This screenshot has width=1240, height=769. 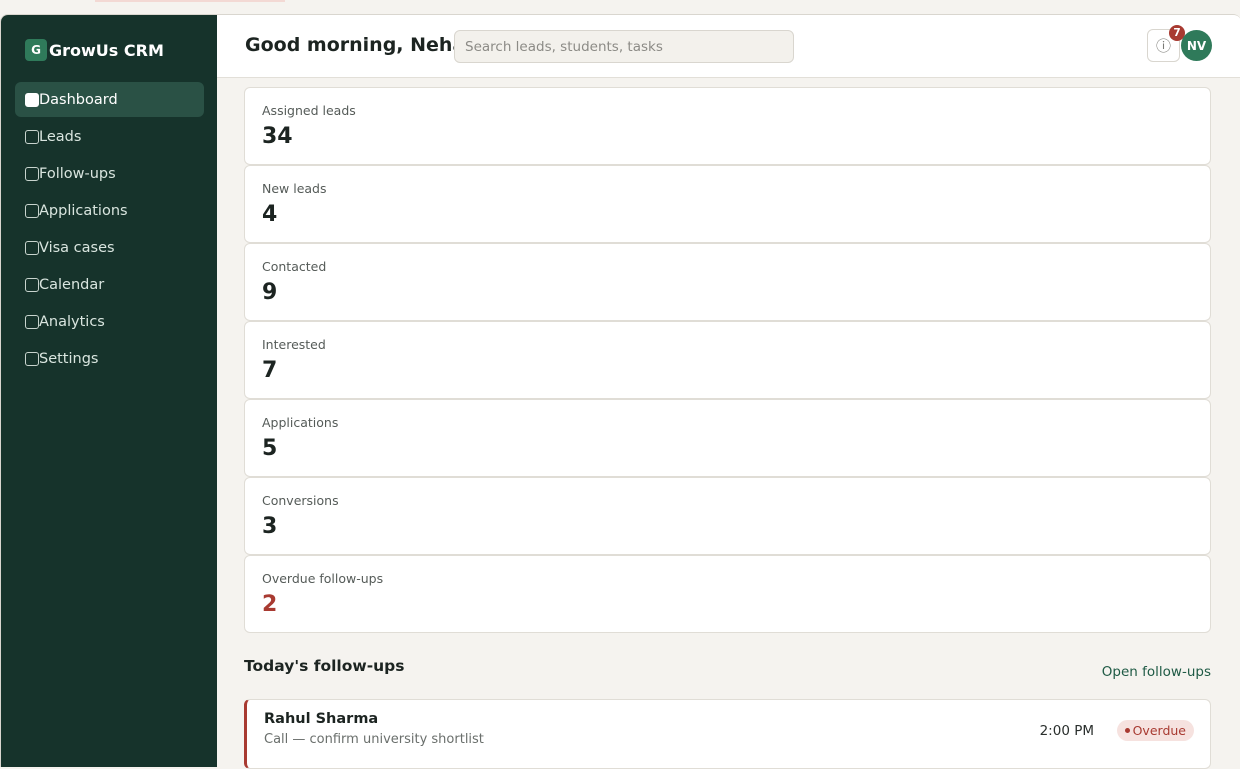 I want to click on sidebar-item-label: Applications, so click(x=83, y=210).